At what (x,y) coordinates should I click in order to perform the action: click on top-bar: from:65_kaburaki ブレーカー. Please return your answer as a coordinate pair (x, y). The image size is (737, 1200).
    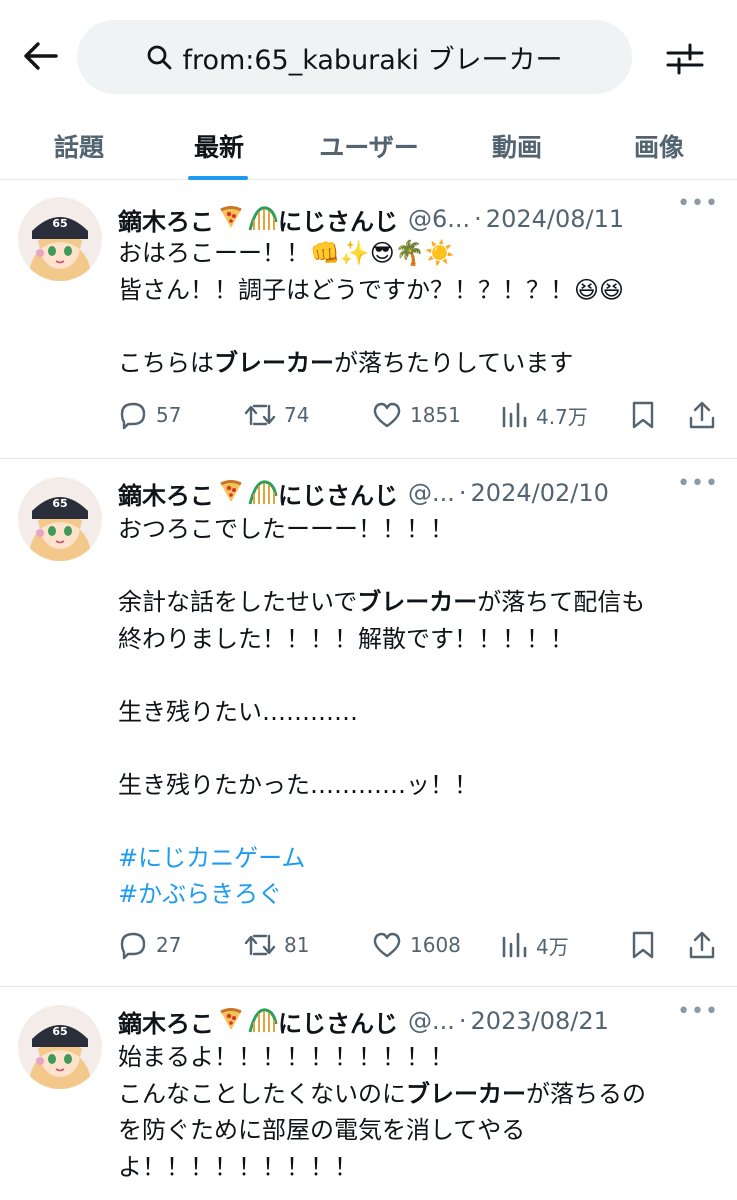
    Looking at the image, I should click on (368, 56).